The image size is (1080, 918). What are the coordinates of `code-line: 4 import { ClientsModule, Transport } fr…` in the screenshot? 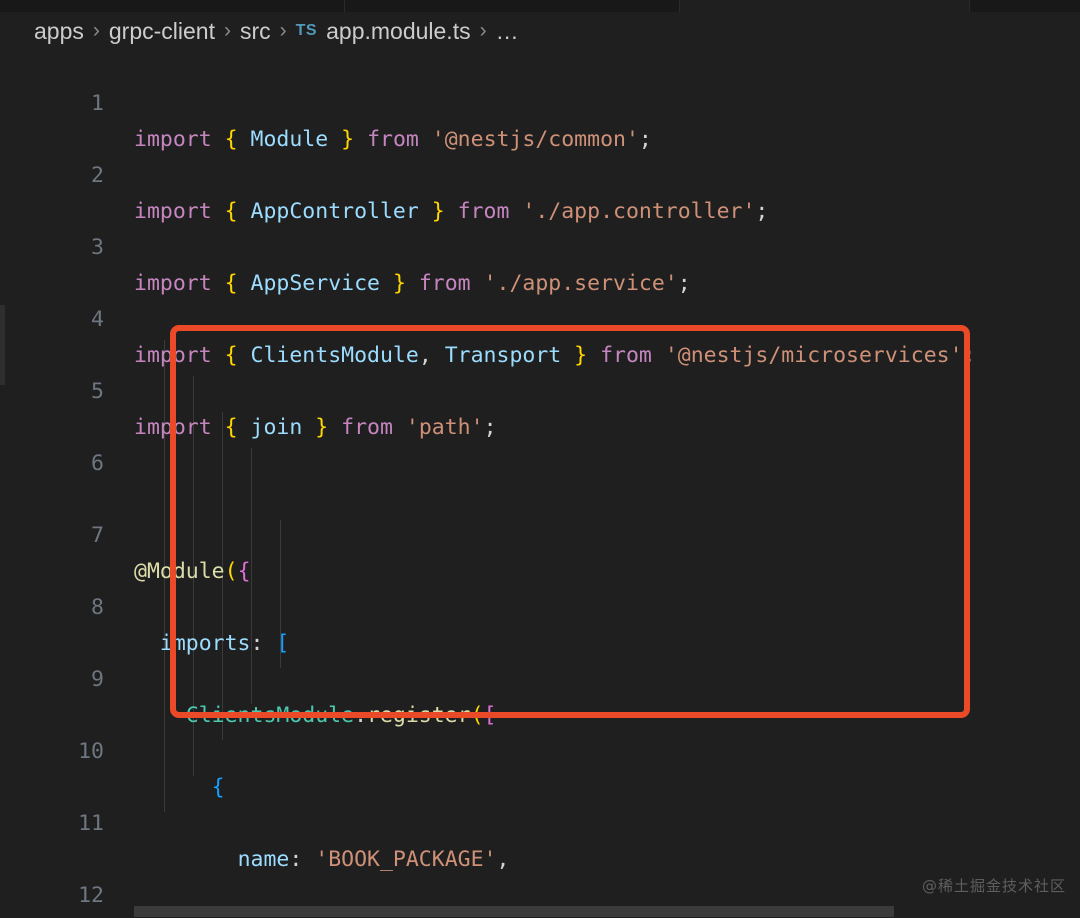 It's located at (487, 317).